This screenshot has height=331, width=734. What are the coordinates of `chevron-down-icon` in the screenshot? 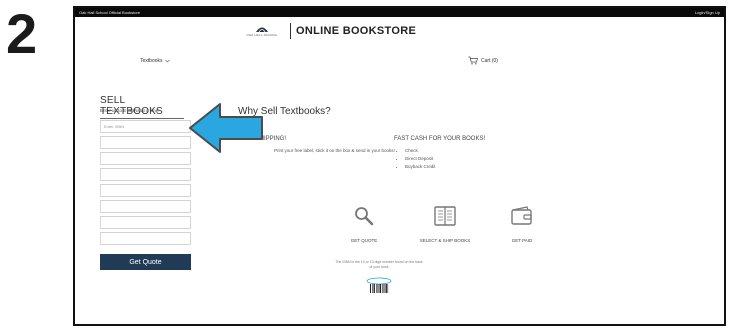 It's located at (167, 61).